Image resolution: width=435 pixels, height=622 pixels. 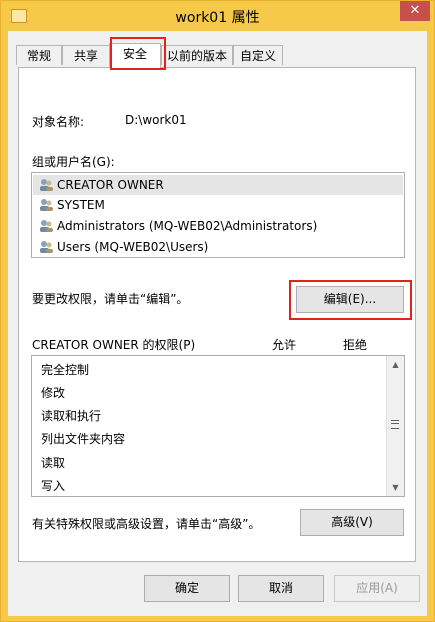 I want to click on change-permissions-hint: 要更改权限，请单击“编辑”。, so click(x=110, y=299).